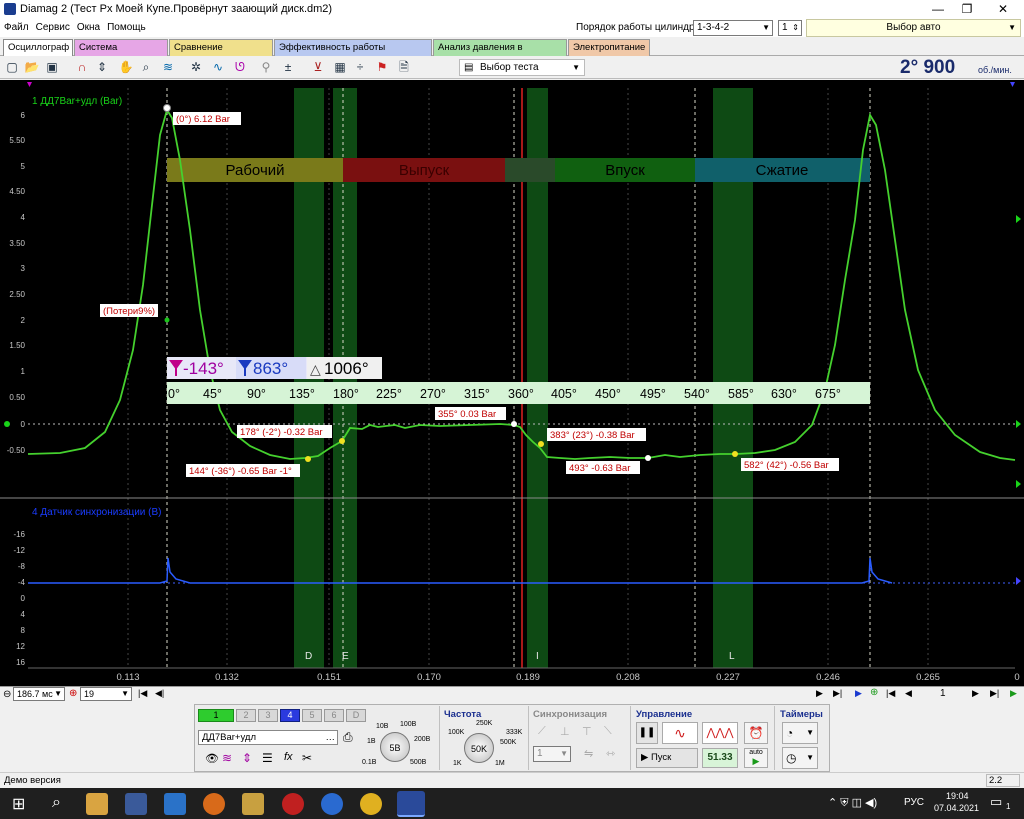 This screenshot has height=819, width=1024. Describe the element at coordinates (240, 67) in the screenshot. I see `overlay-icon: ᘎ` at that location.